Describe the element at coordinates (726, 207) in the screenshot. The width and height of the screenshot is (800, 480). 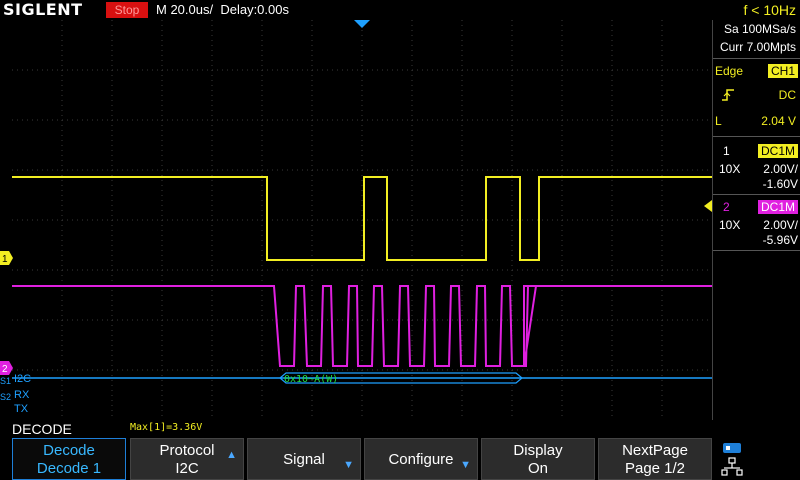
I see `ch2-number: 2` at that location.